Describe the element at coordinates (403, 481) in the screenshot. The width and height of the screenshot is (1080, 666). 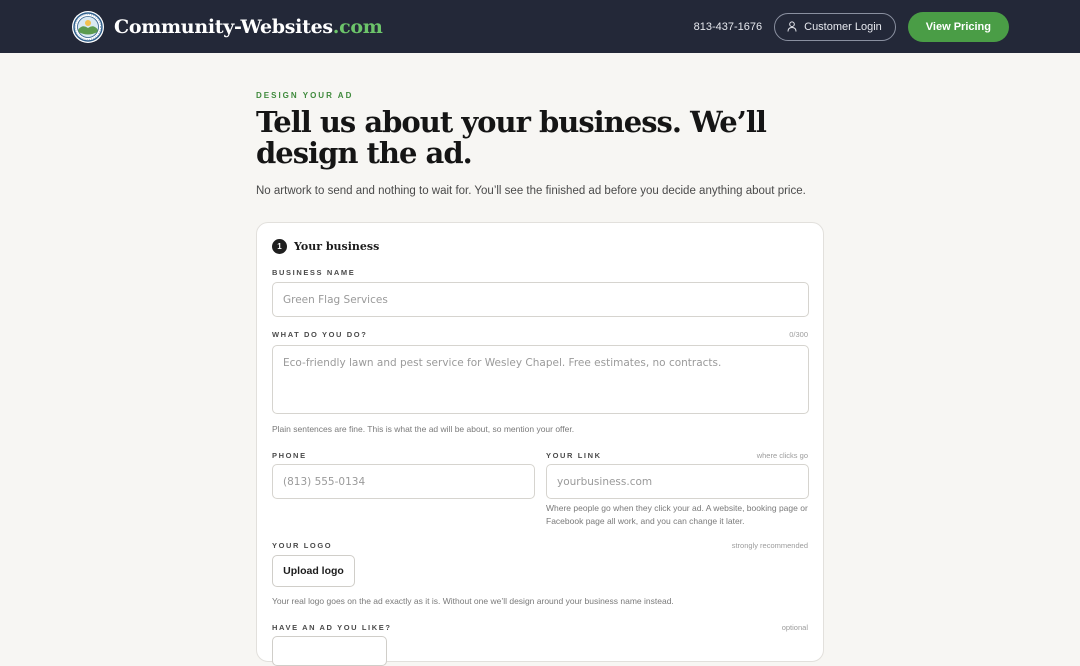
I see `phone-input` at that location.